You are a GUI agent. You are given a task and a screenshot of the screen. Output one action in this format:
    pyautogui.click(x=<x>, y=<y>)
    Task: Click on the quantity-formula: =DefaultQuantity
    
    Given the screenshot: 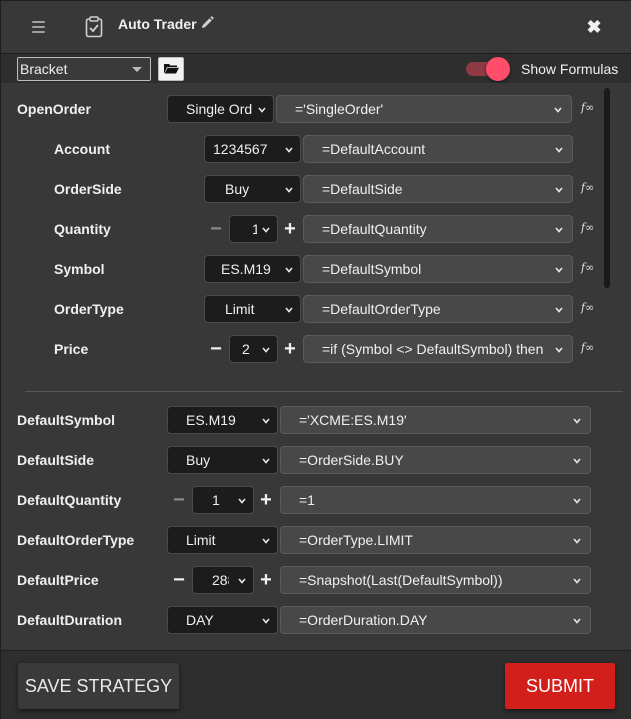 What is the action you would take?
    pyautogui.click(x=438, y=229)
    